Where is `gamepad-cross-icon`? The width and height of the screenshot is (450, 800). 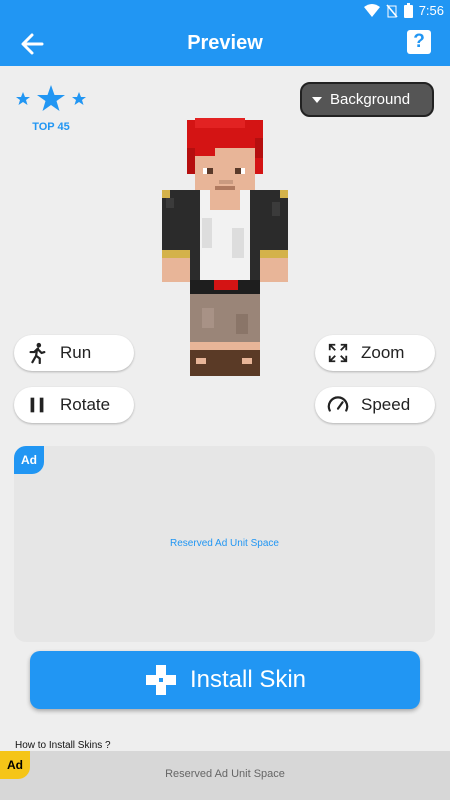 gamepad-cross-icon is located at coordinates (160, 680).